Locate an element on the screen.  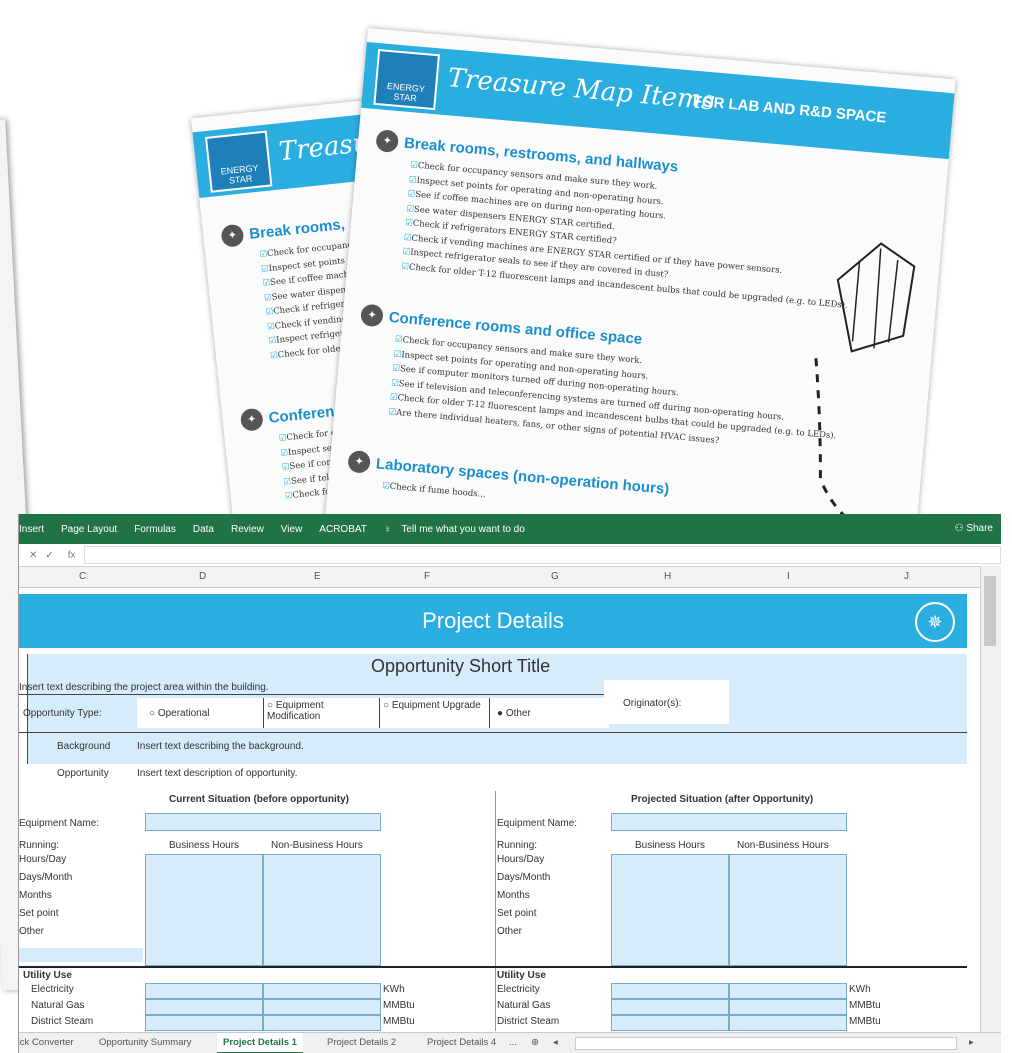
utility-unit-label: KWh is located at coordinates (860, 989).